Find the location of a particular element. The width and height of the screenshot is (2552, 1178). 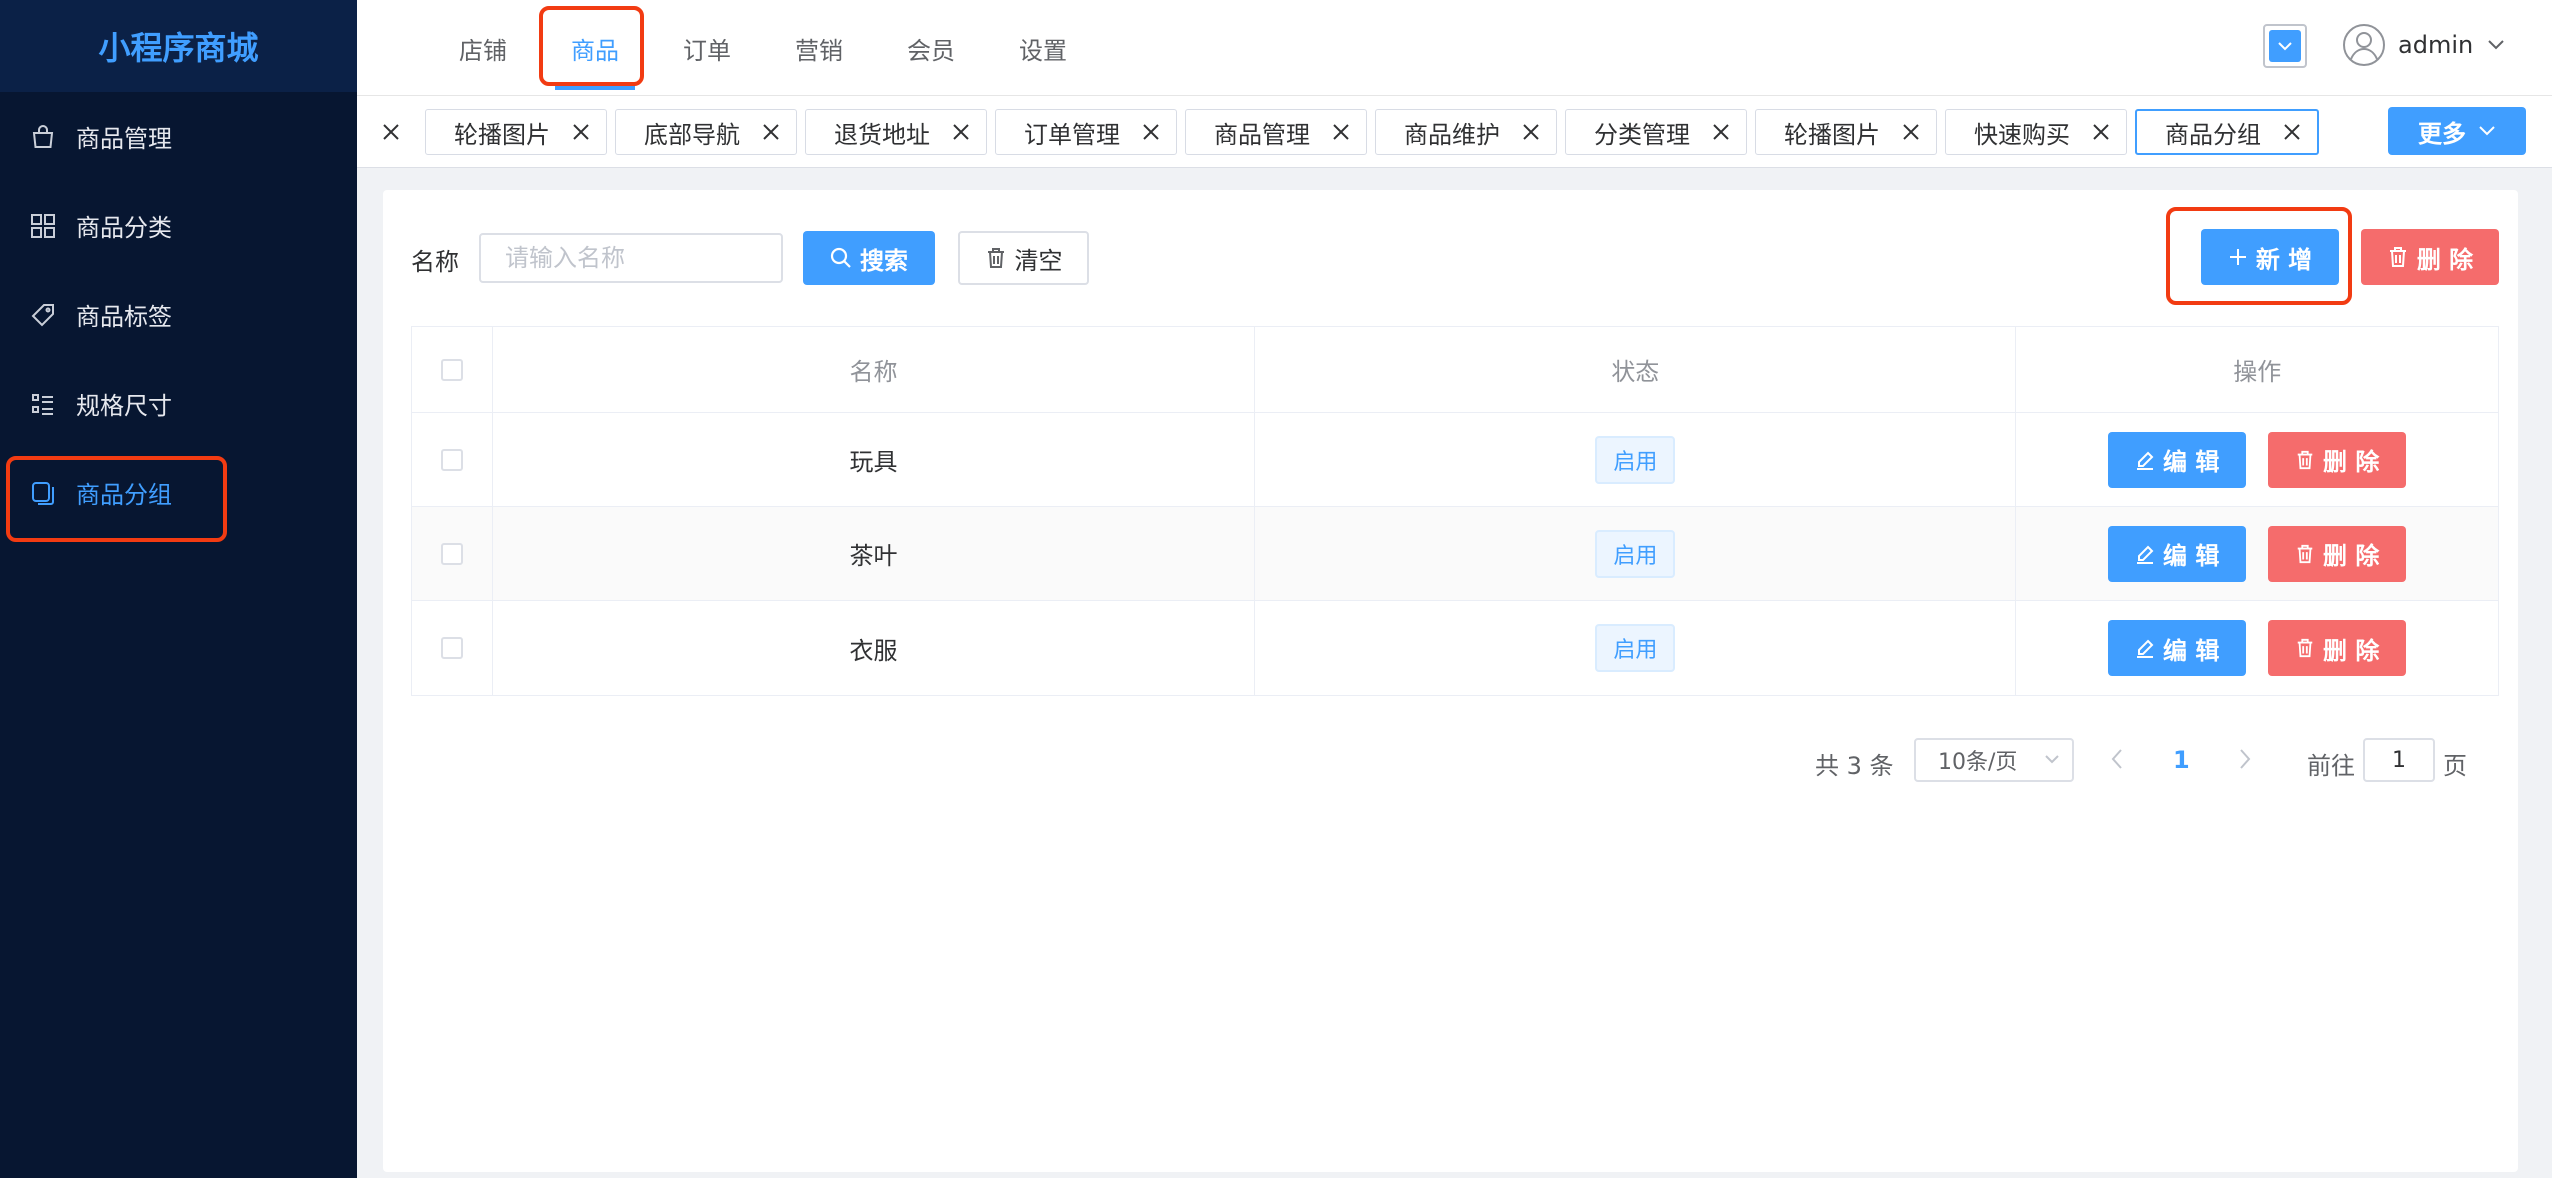

search-input is located at coordinates (631, 258).